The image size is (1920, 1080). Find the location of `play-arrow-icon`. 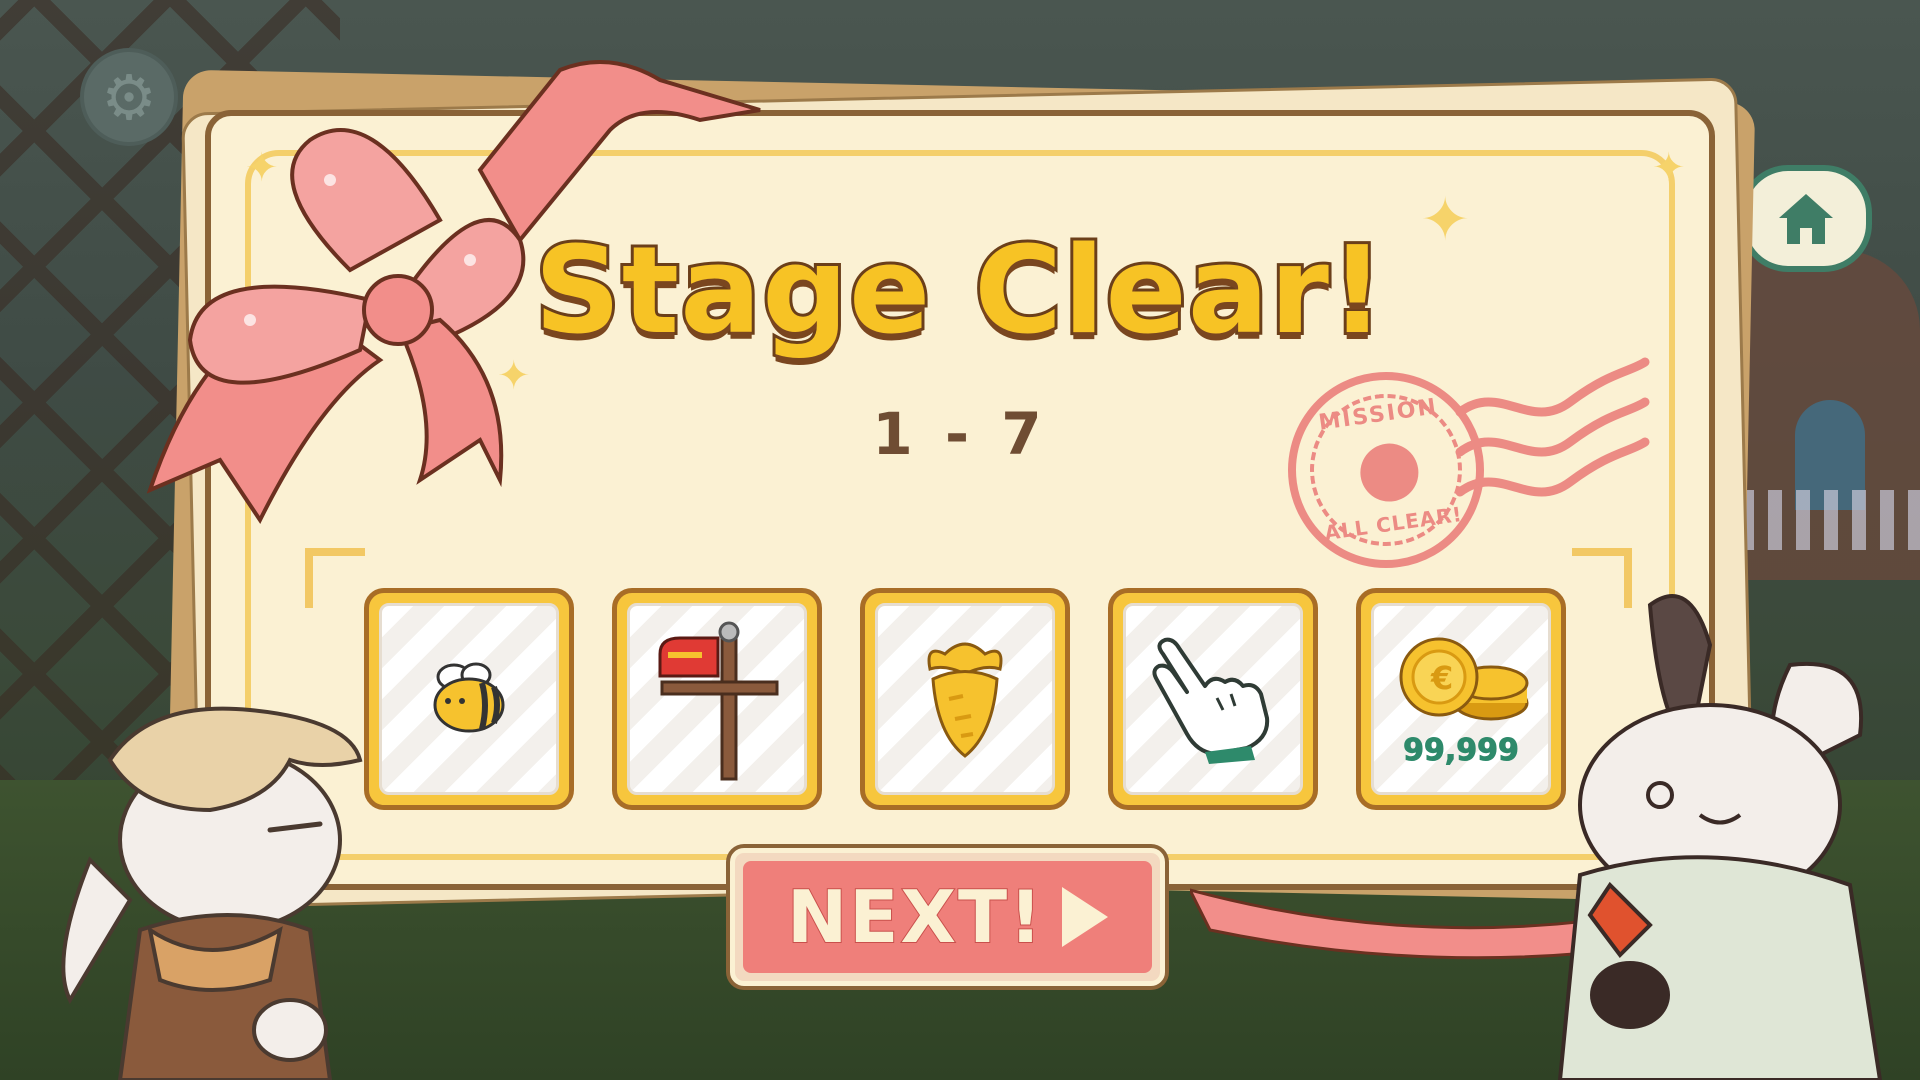

play-arrow-icon is located at coordinates (1084, 917).